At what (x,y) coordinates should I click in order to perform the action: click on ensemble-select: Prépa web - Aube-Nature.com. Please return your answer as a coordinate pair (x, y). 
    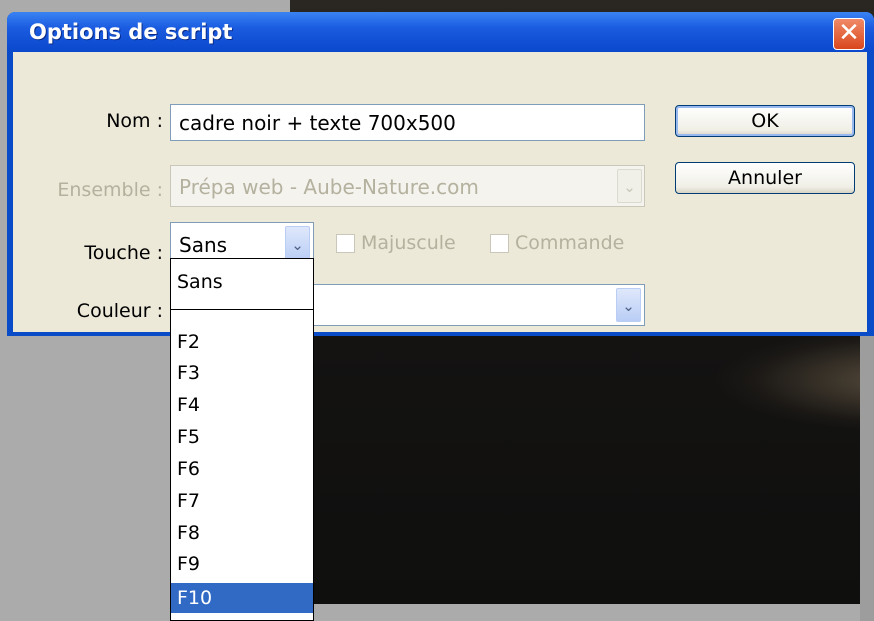
    Looking at the image, I should click on (407, 186).